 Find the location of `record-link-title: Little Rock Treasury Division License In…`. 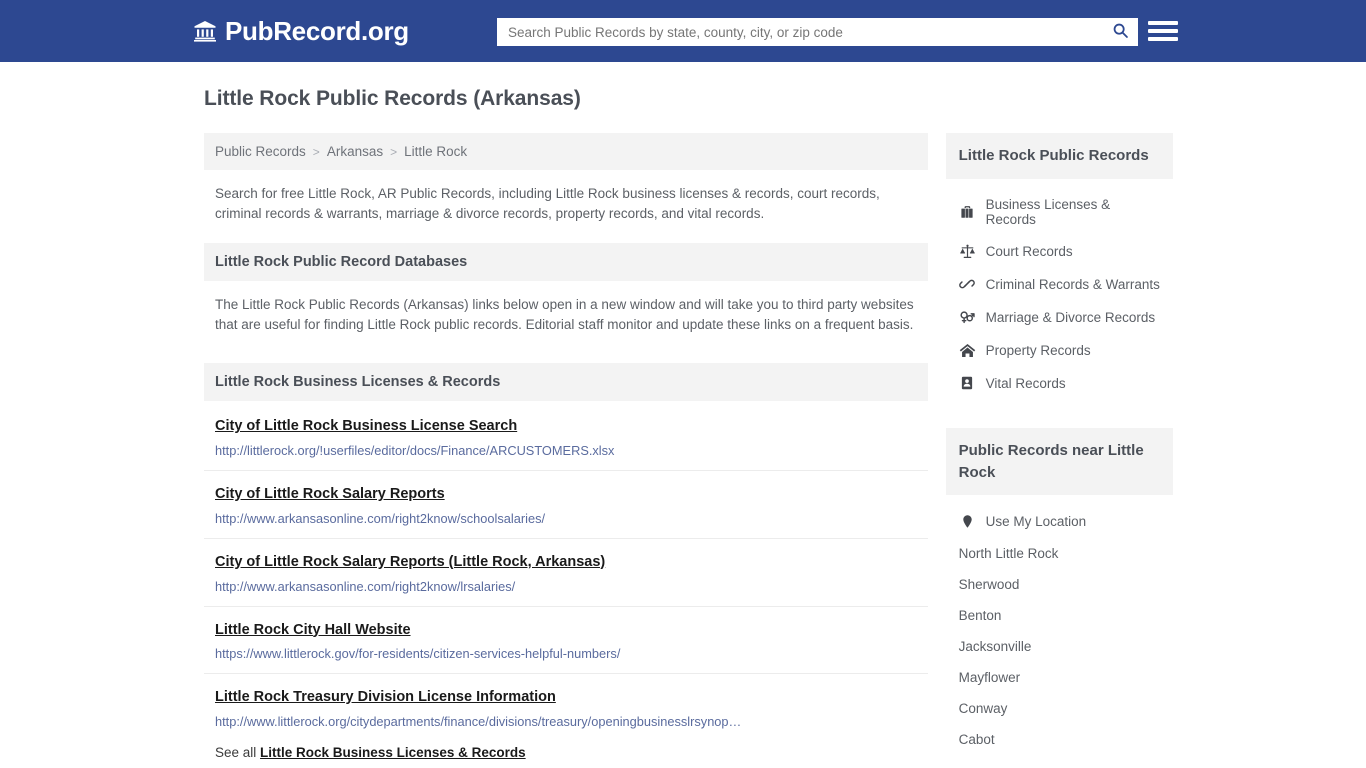

record-link-title: Little Rock Treasury Division License In… is located at coordinates (385, 697).